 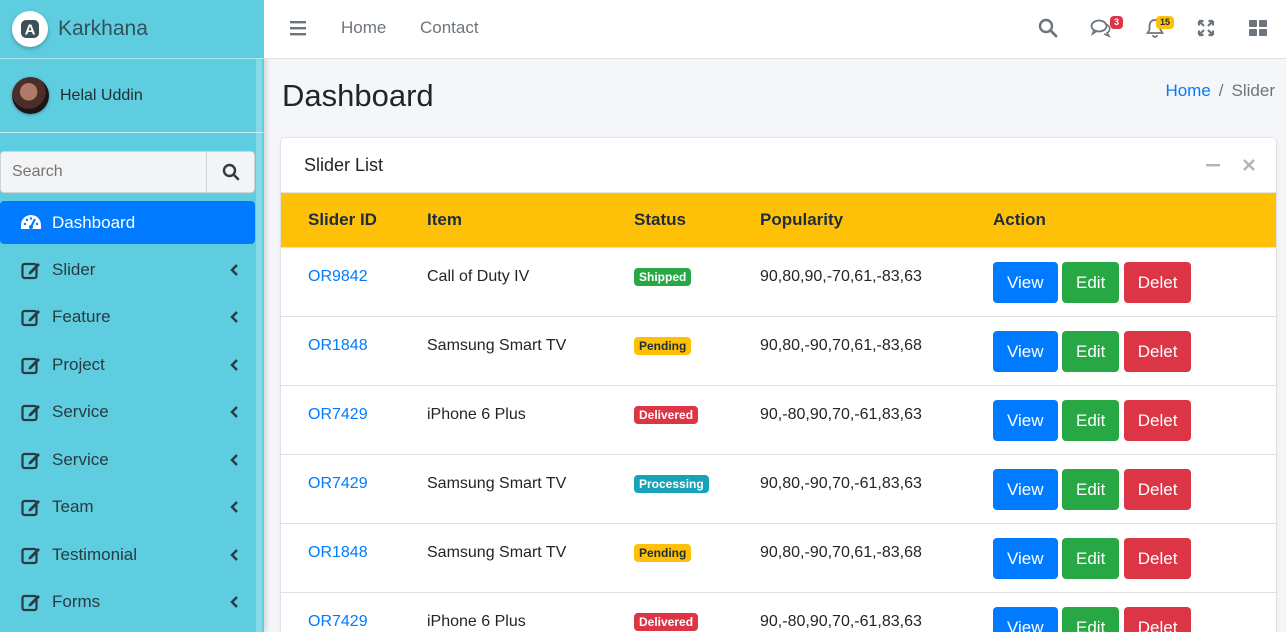 I want to click on popularity-cell: 90,-80,90,70,-61,83,63, so click(x=841, y=621).